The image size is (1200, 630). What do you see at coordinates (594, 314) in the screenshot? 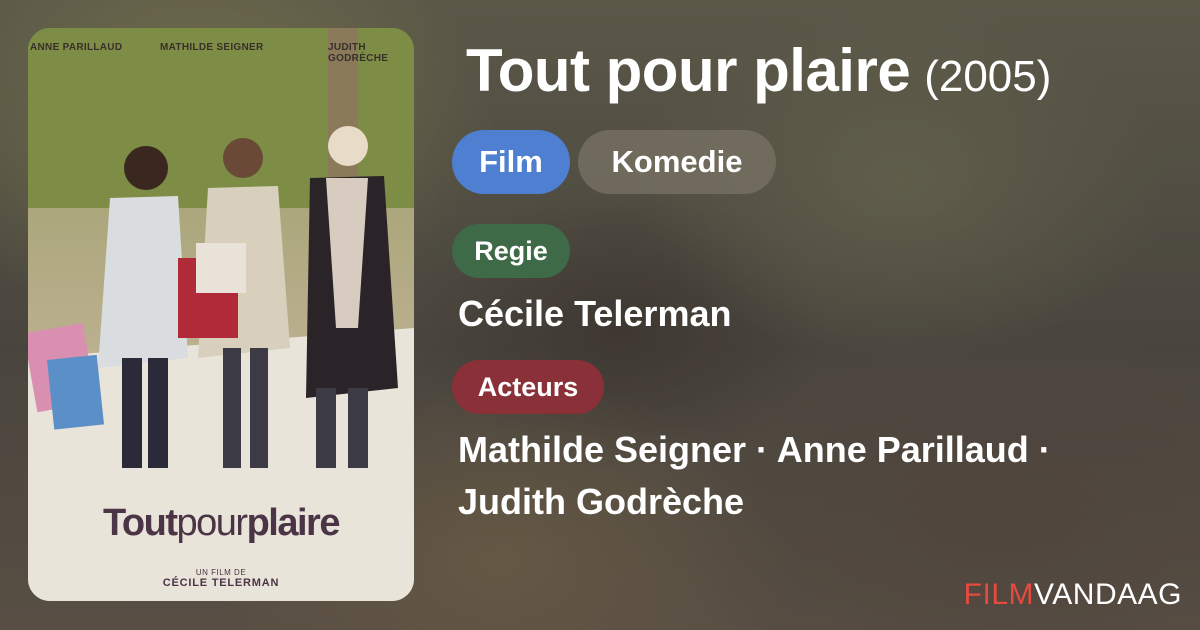
I see `director-name: Cécile Telerman` at bounding box center [594, 314].